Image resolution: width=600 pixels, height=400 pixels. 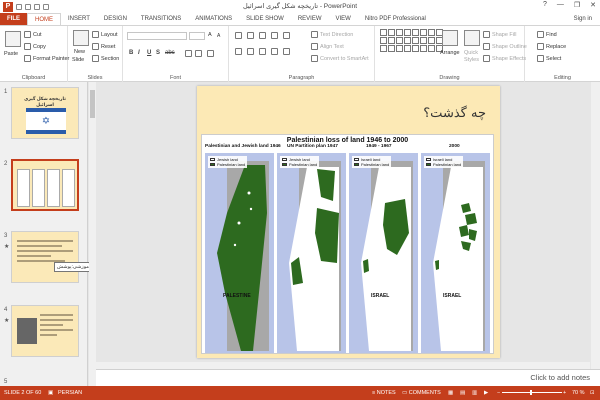 I want to click on font-color-icon, so click(x=210, y=53).